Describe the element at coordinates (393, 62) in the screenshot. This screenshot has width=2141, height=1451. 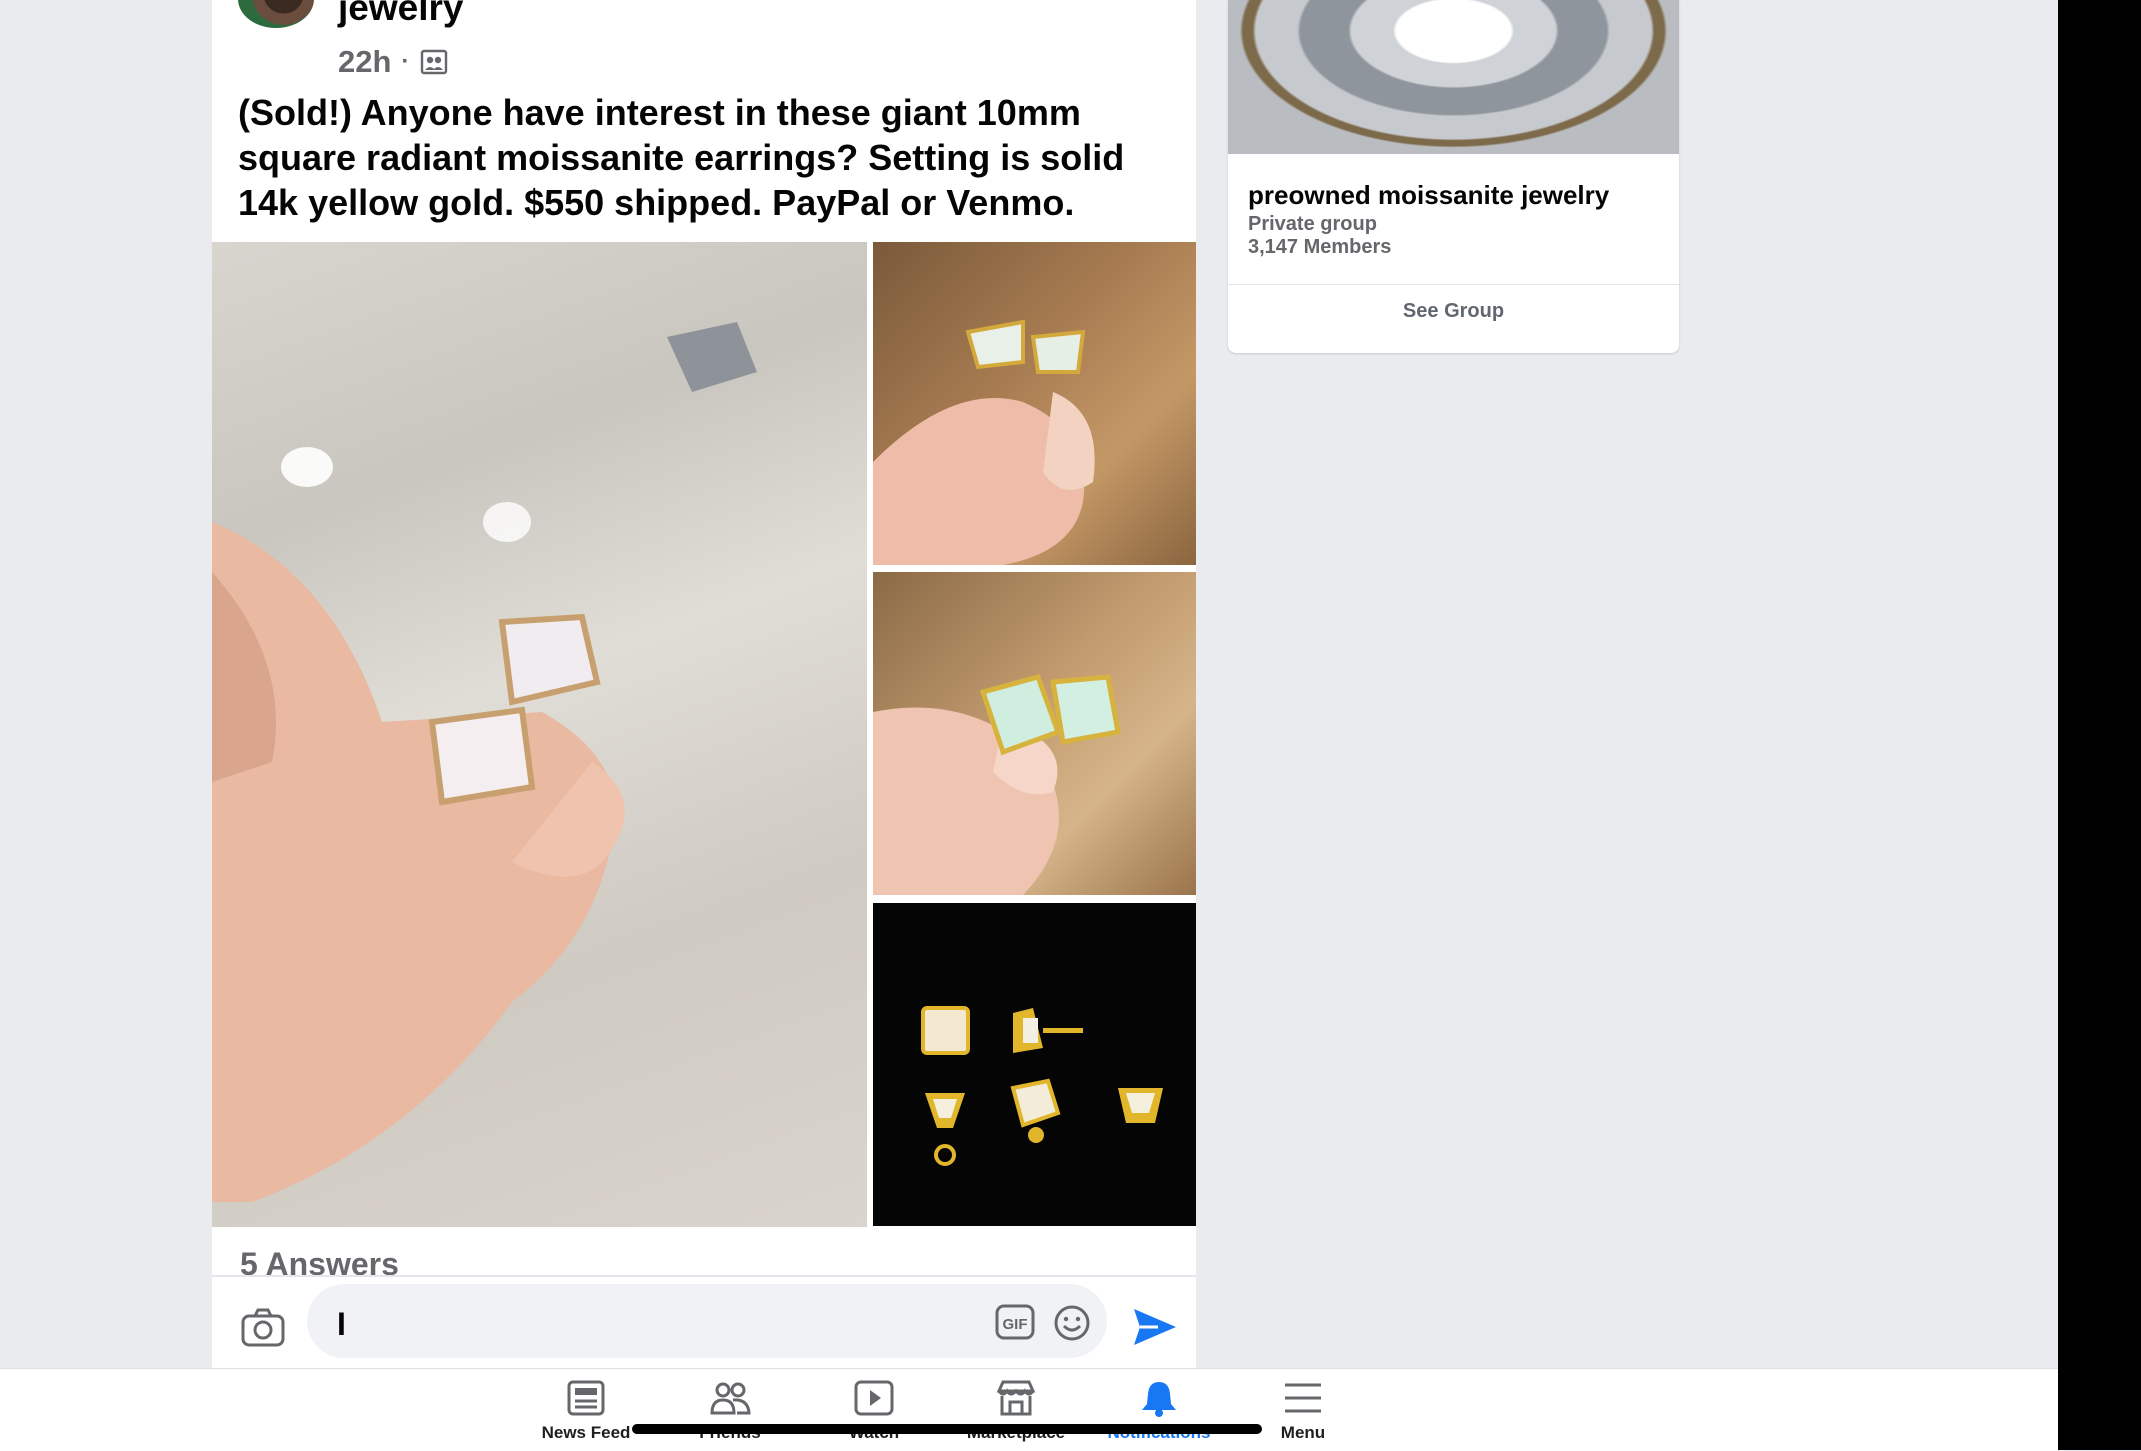
I see `post-meta: 22h ·` at that location.